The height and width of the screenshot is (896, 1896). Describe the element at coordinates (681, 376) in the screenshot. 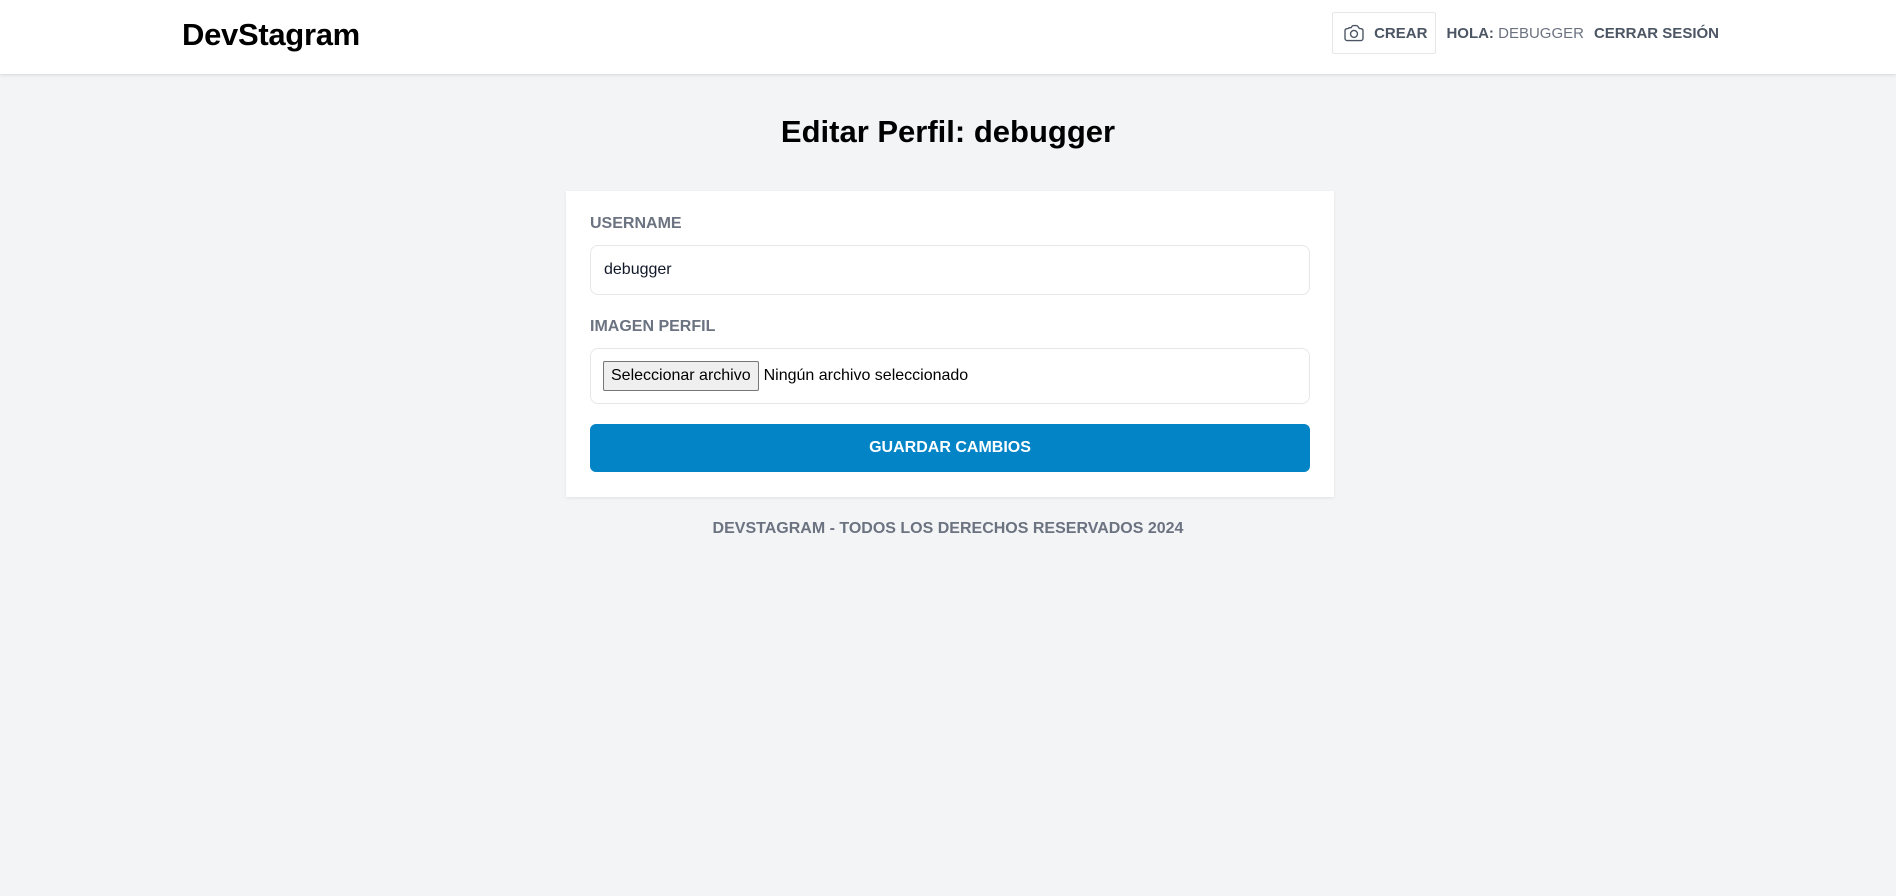

I see `choose-file-button: Seleccionar archivo` at that location.